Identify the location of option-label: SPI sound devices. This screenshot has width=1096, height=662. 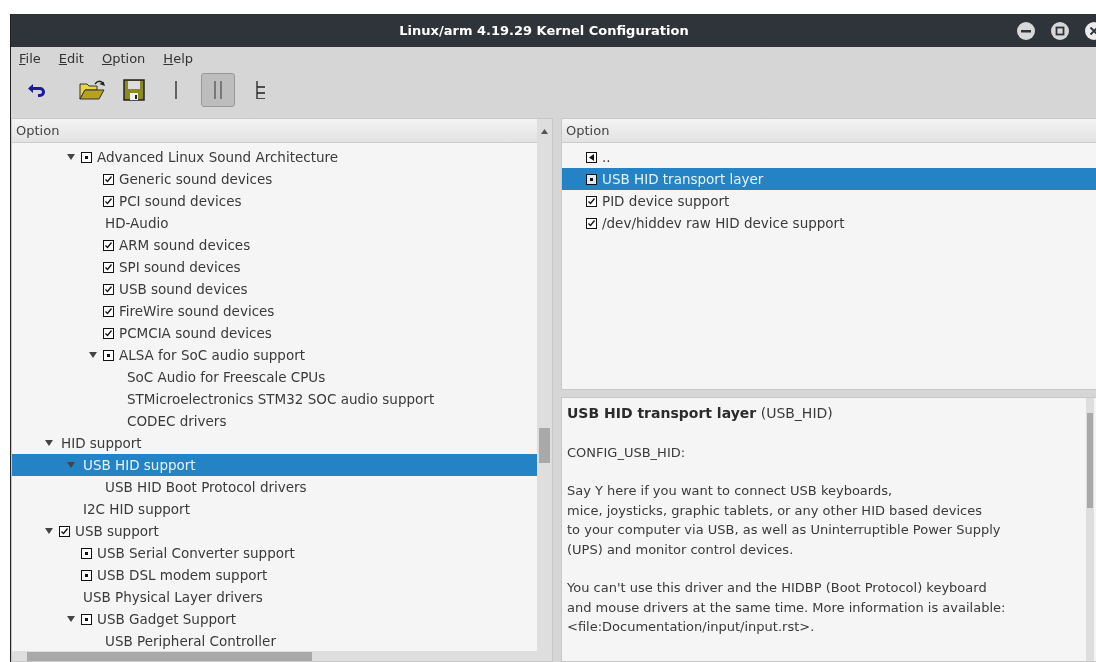
(180, 267).